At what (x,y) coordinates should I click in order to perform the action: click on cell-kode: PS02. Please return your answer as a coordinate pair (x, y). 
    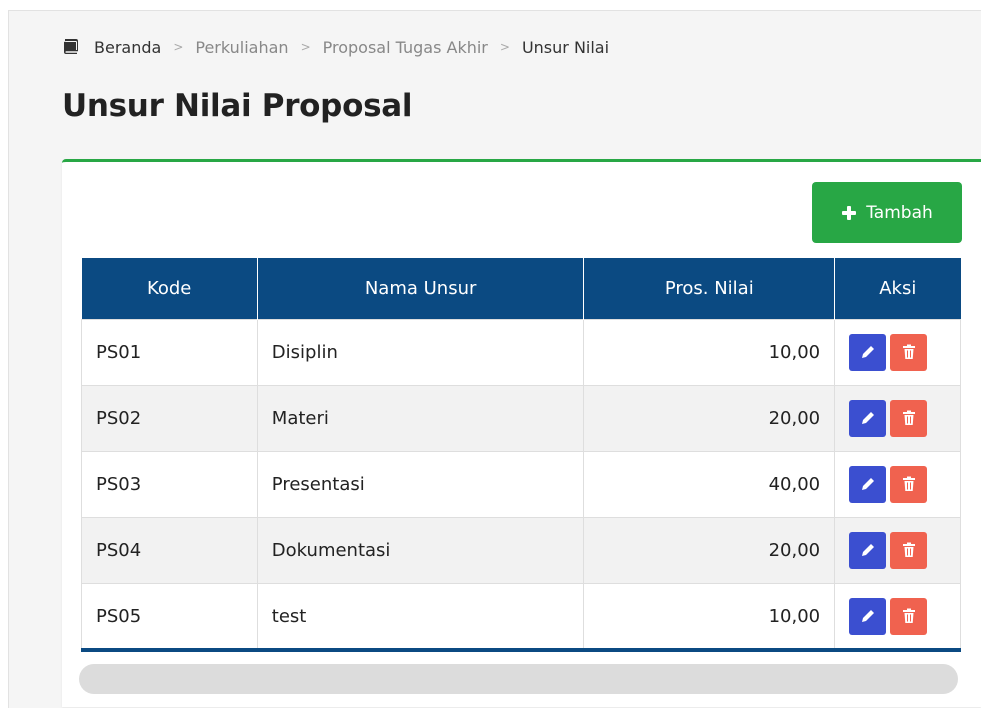
    Looking at the image, I should click on (169, 418).